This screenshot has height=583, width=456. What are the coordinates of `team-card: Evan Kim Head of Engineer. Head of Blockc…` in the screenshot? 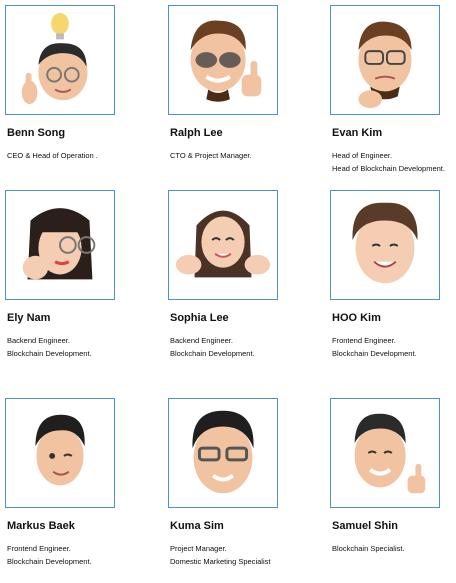 It's located at (393, 97).